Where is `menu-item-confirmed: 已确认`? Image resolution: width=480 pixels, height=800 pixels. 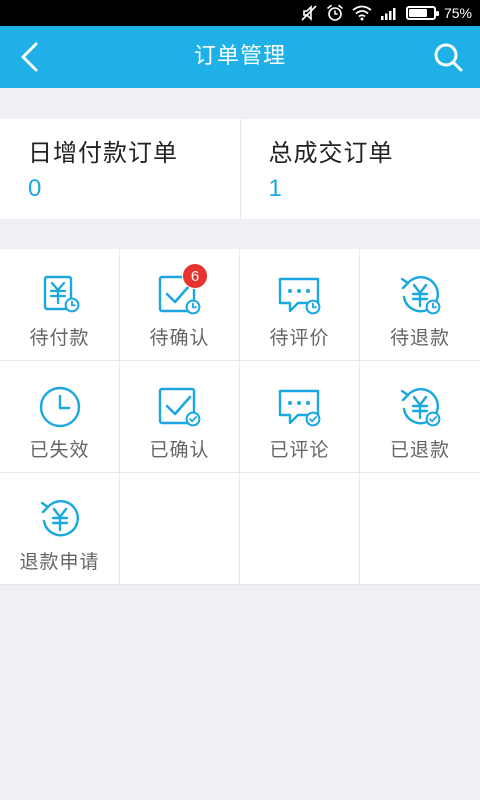
menu-item-confirmed: 已确认 is located at coordinates (180, 417).